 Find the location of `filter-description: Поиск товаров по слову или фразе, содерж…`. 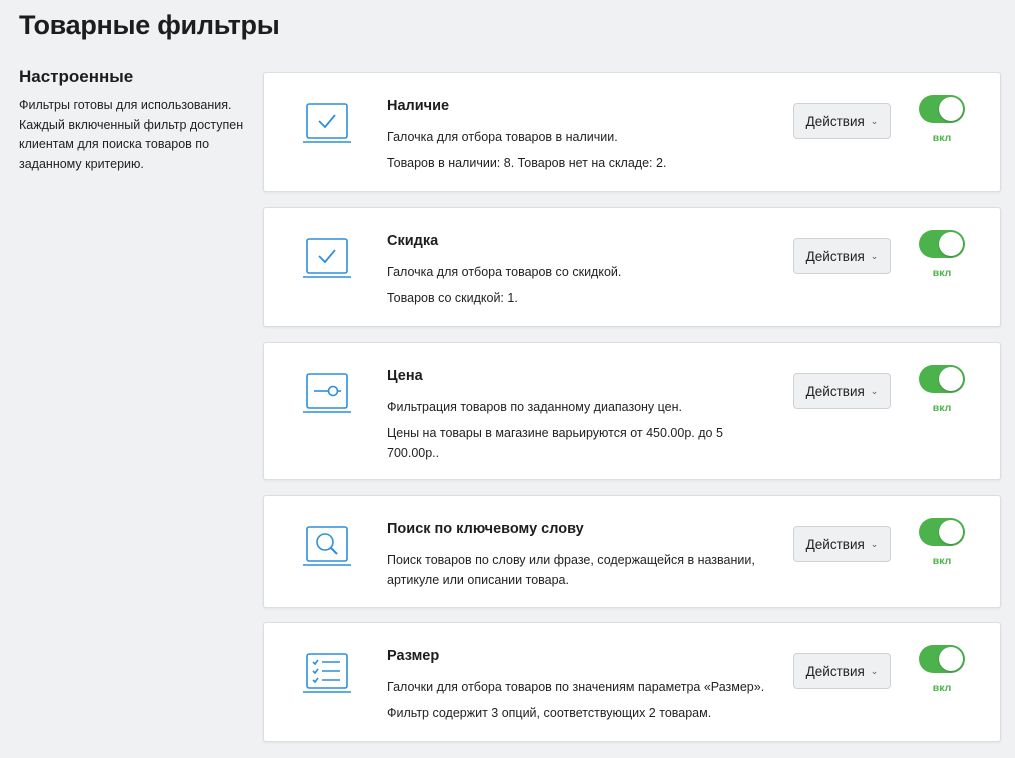

filter-description: Поиск товаров по слову или фразе, содерж… is located at coordinates (587, 570).